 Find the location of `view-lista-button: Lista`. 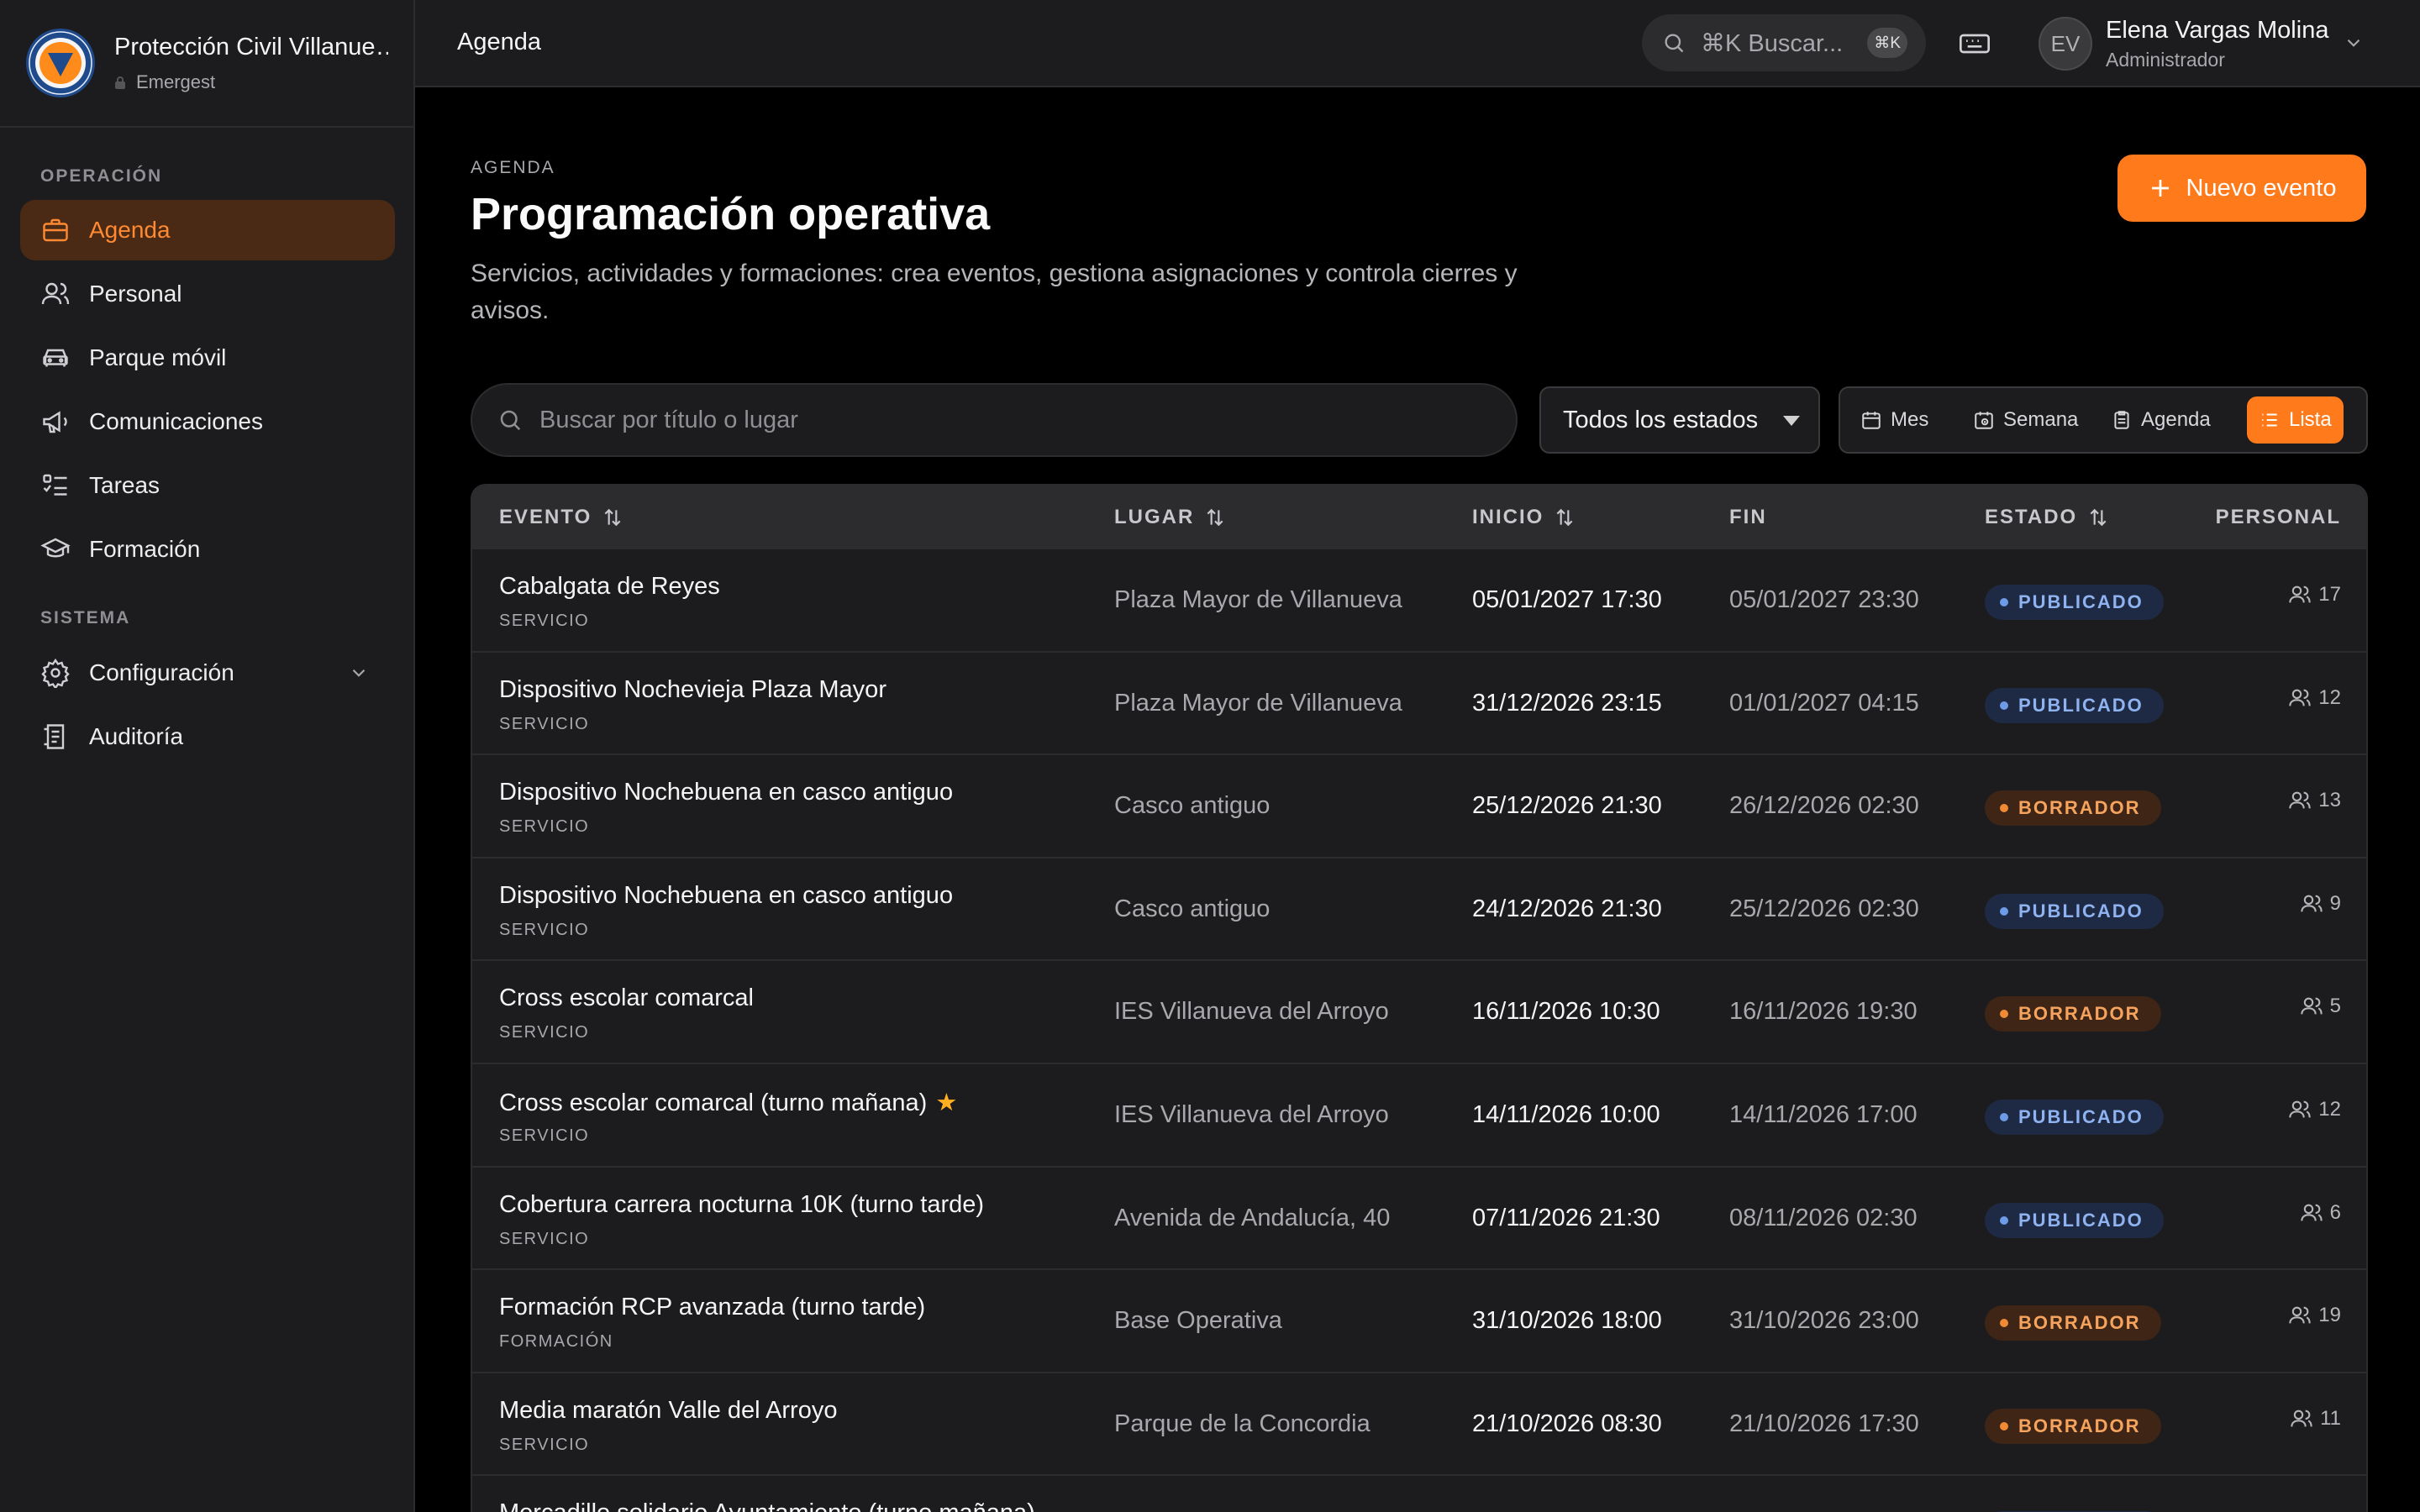

view-lista-button: Lista is located at coordinates (2295, 420).